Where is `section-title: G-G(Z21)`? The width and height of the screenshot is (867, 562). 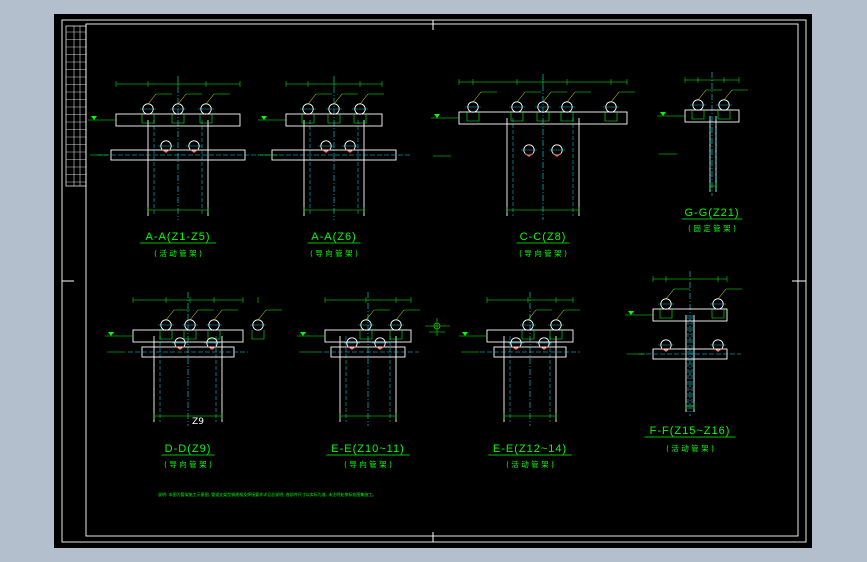 section-title: G-G(Z21) is located at coordinates (711, 213).